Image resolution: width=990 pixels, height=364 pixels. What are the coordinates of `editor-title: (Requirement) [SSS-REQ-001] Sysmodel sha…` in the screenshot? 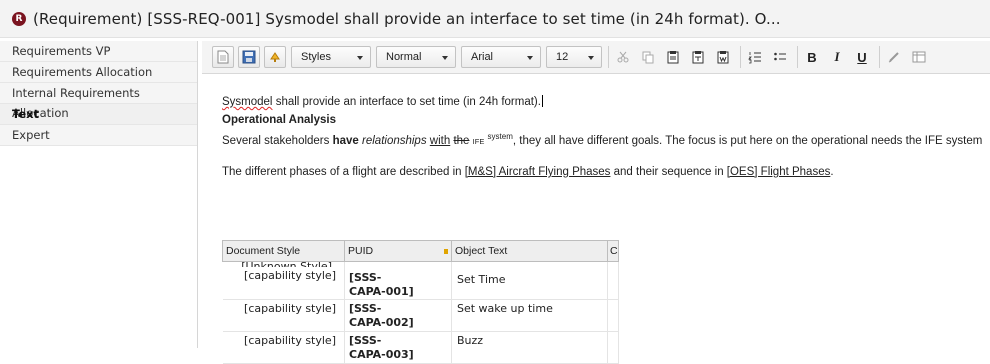 It's located at (407, 18).